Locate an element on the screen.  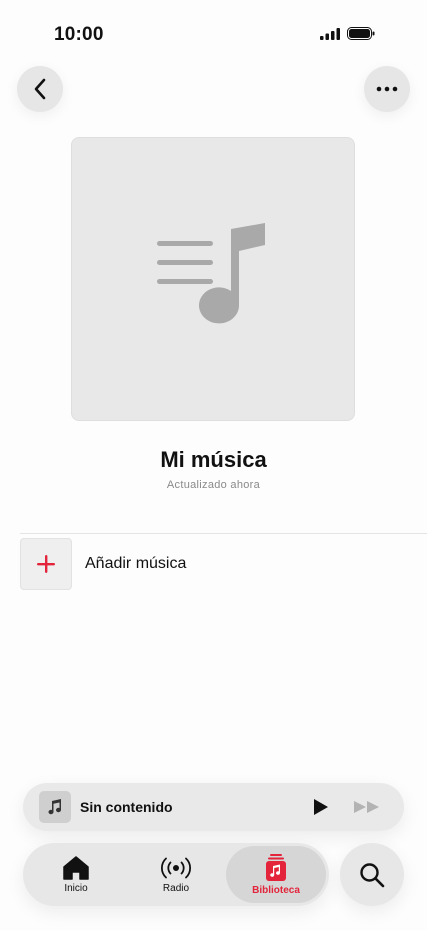
mini-player: Sin contenido is located at coordinates (213, 807).